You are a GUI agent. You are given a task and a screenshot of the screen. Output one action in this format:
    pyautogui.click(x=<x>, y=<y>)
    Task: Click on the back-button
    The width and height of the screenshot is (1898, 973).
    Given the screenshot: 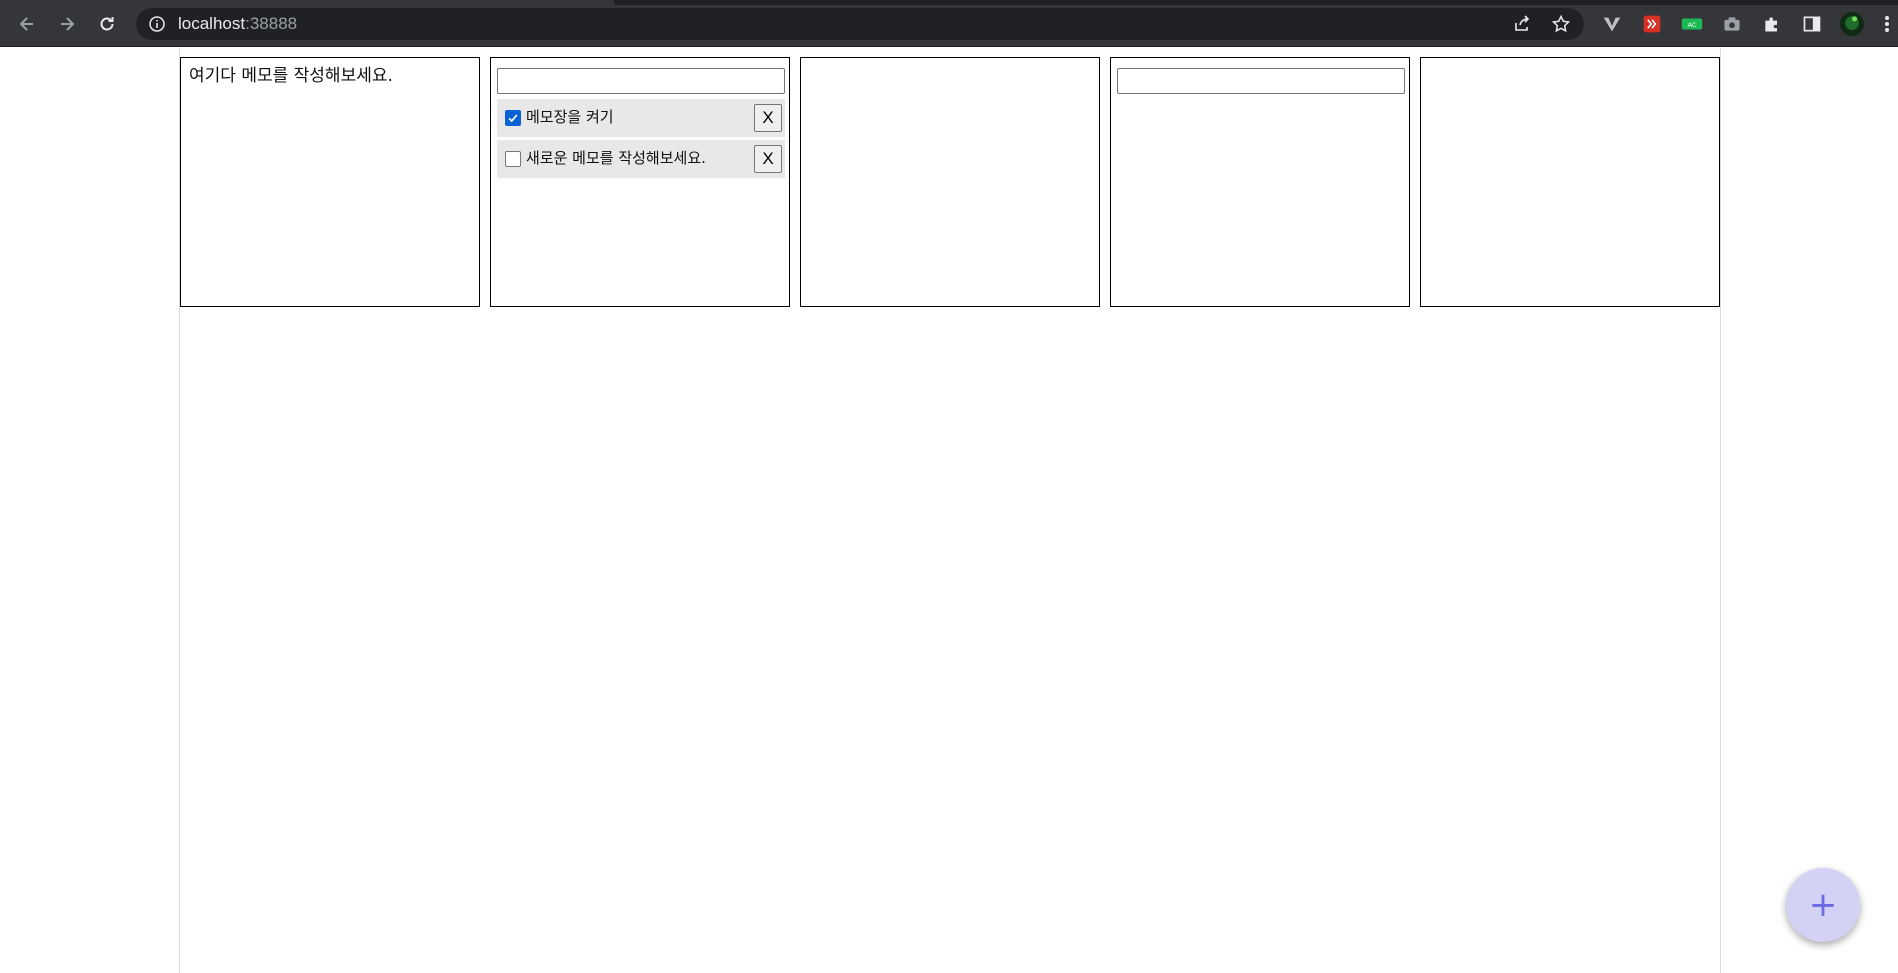 What is the action you would take?
    pyautogui.click(x=27, y=24)
    